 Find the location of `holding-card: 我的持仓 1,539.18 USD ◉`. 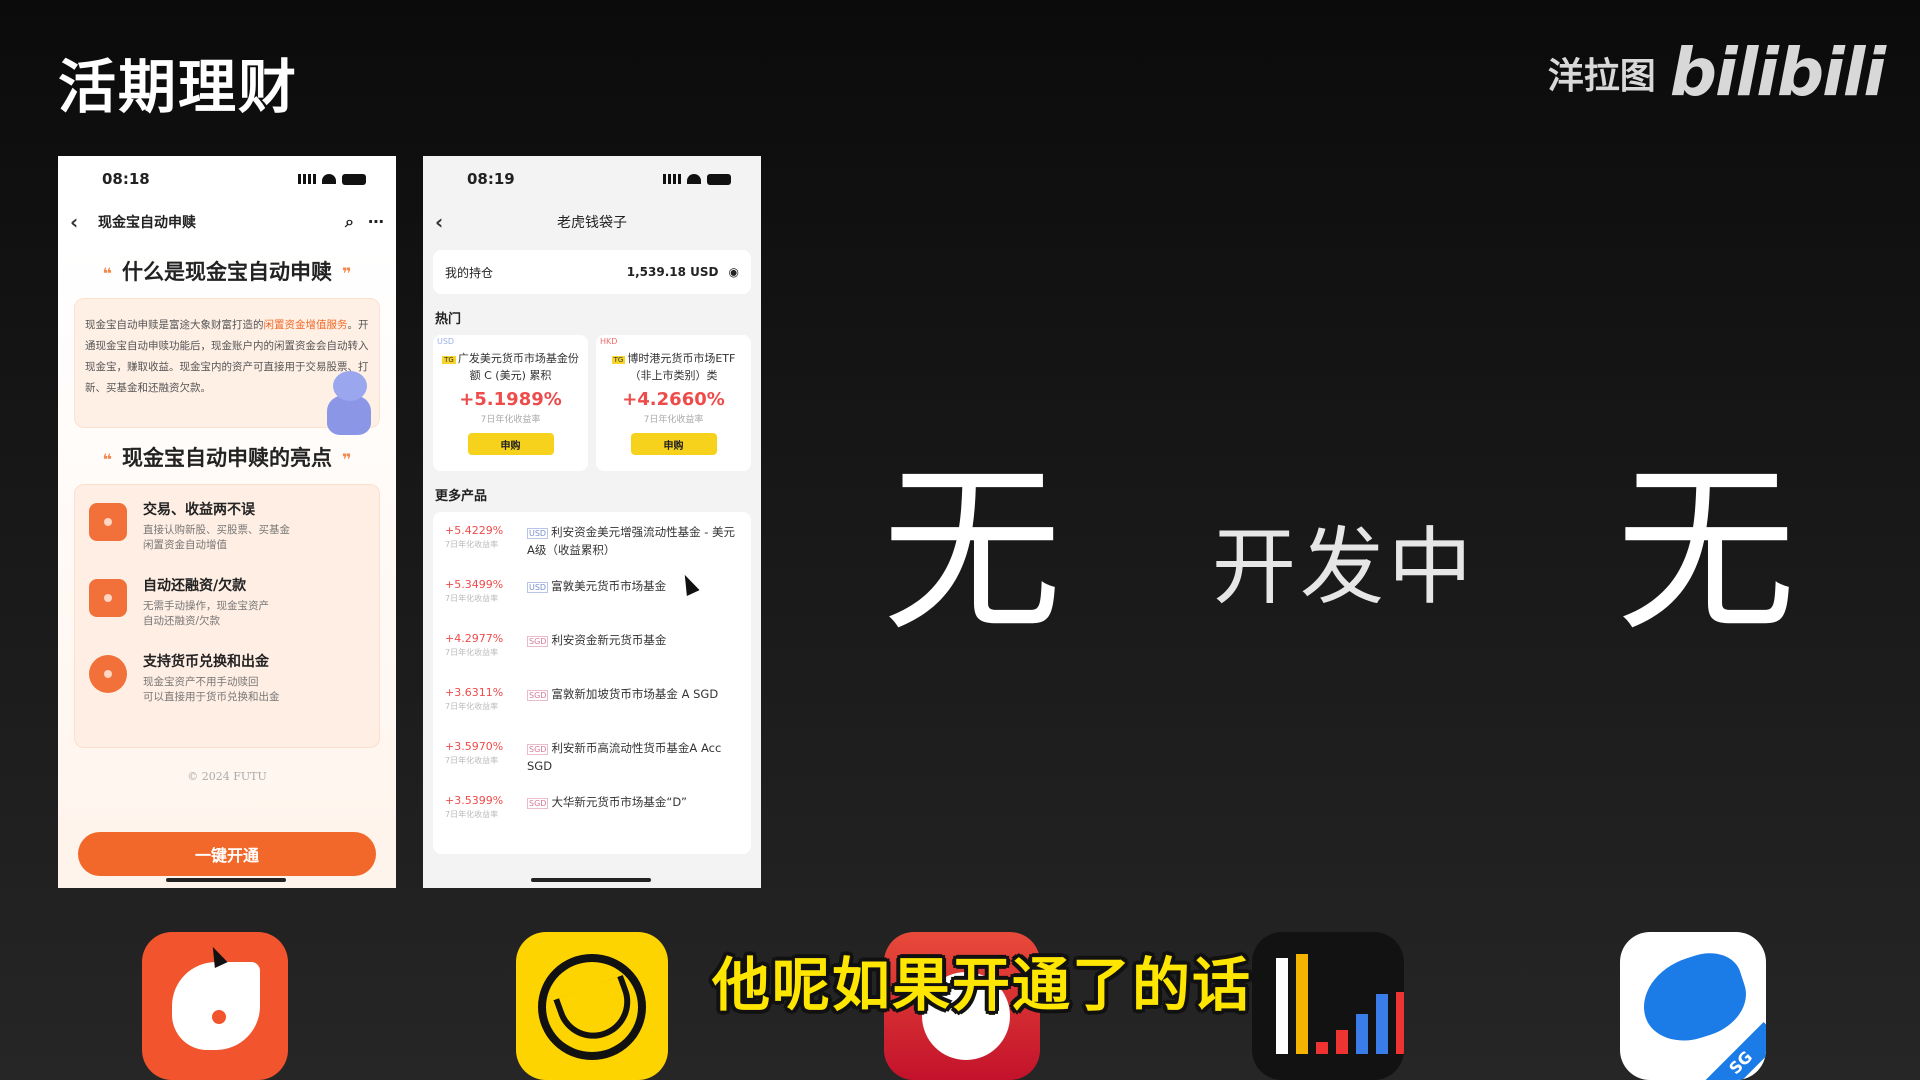

holding-card: 我的持仓 1,539.18 USD ◉ is located at coordinates (592, 272).